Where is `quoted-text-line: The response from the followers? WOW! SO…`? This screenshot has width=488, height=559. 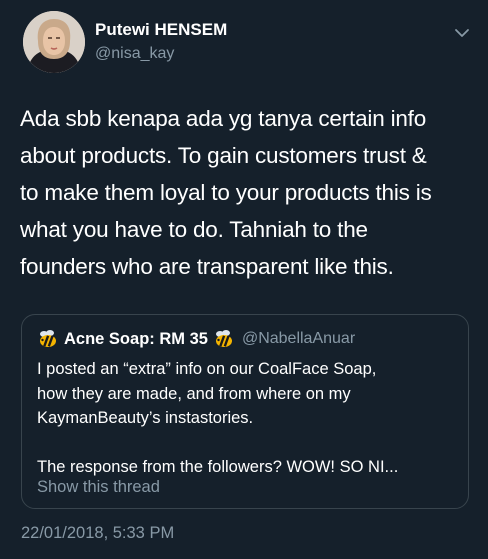
quoted-text-line: The response from the followers? WOW! SO… is located at coordinates (218, 466).